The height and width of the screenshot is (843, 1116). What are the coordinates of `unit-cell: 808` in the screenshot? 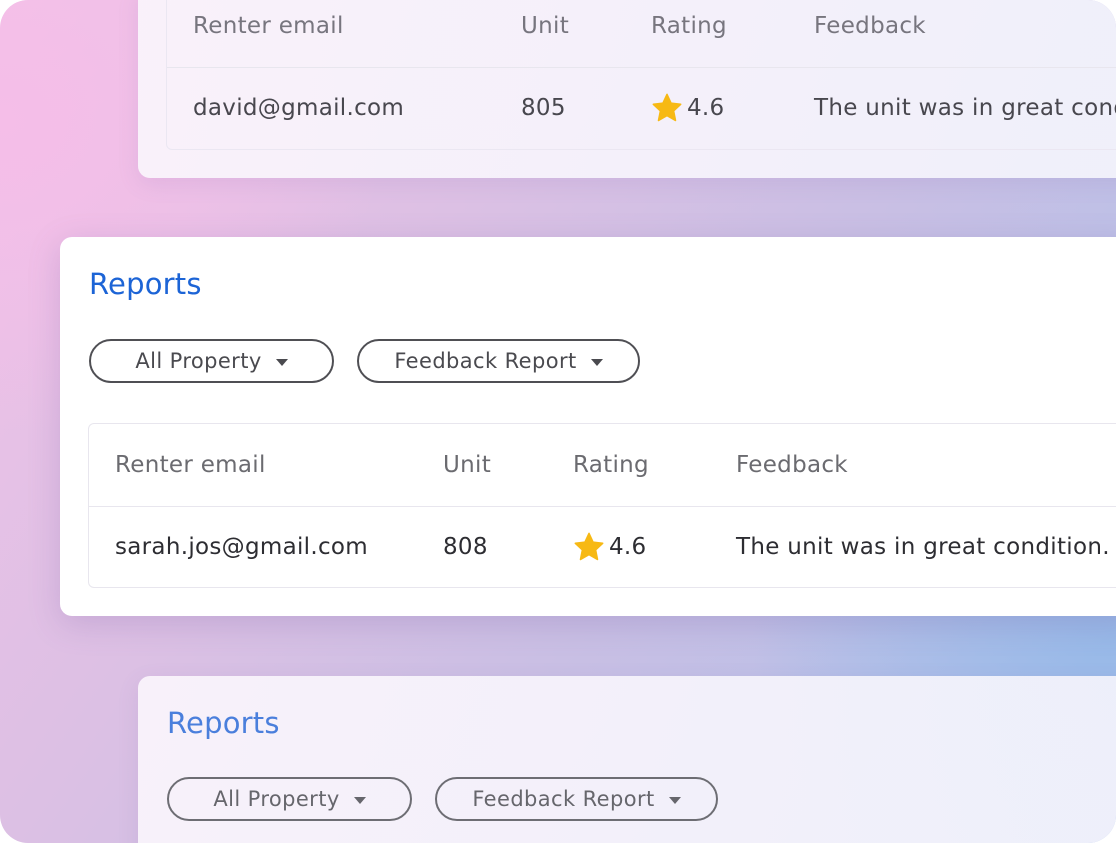 It's located at (465, 547).